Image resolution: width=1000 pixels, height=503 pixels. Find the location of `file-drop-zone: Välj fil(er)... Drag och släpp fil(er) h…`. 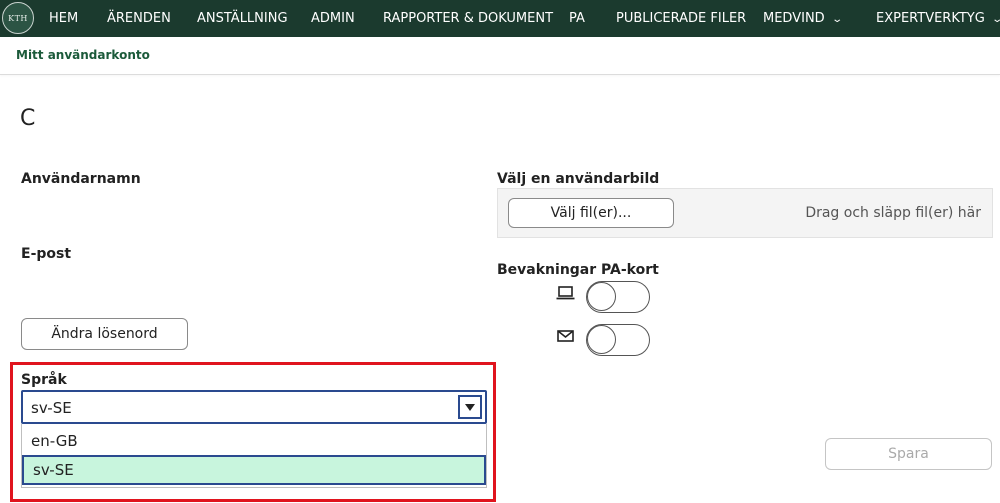

file-drop-zone: Välj fil(er)... Drag och släpp fil(er) h… is located at coordinates (745, 213).